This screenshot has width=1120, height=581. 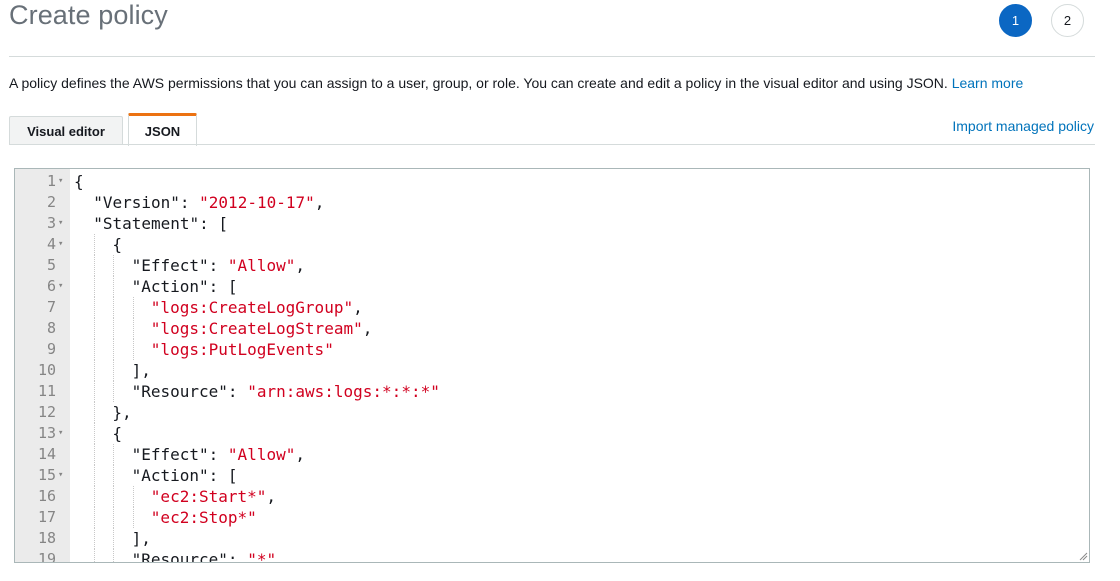 What do you see at coordinates (552, 328) in the screenshot?
I see `code-line: 8 "logs:CreateLogStream",` at bounding box center [552, 328].